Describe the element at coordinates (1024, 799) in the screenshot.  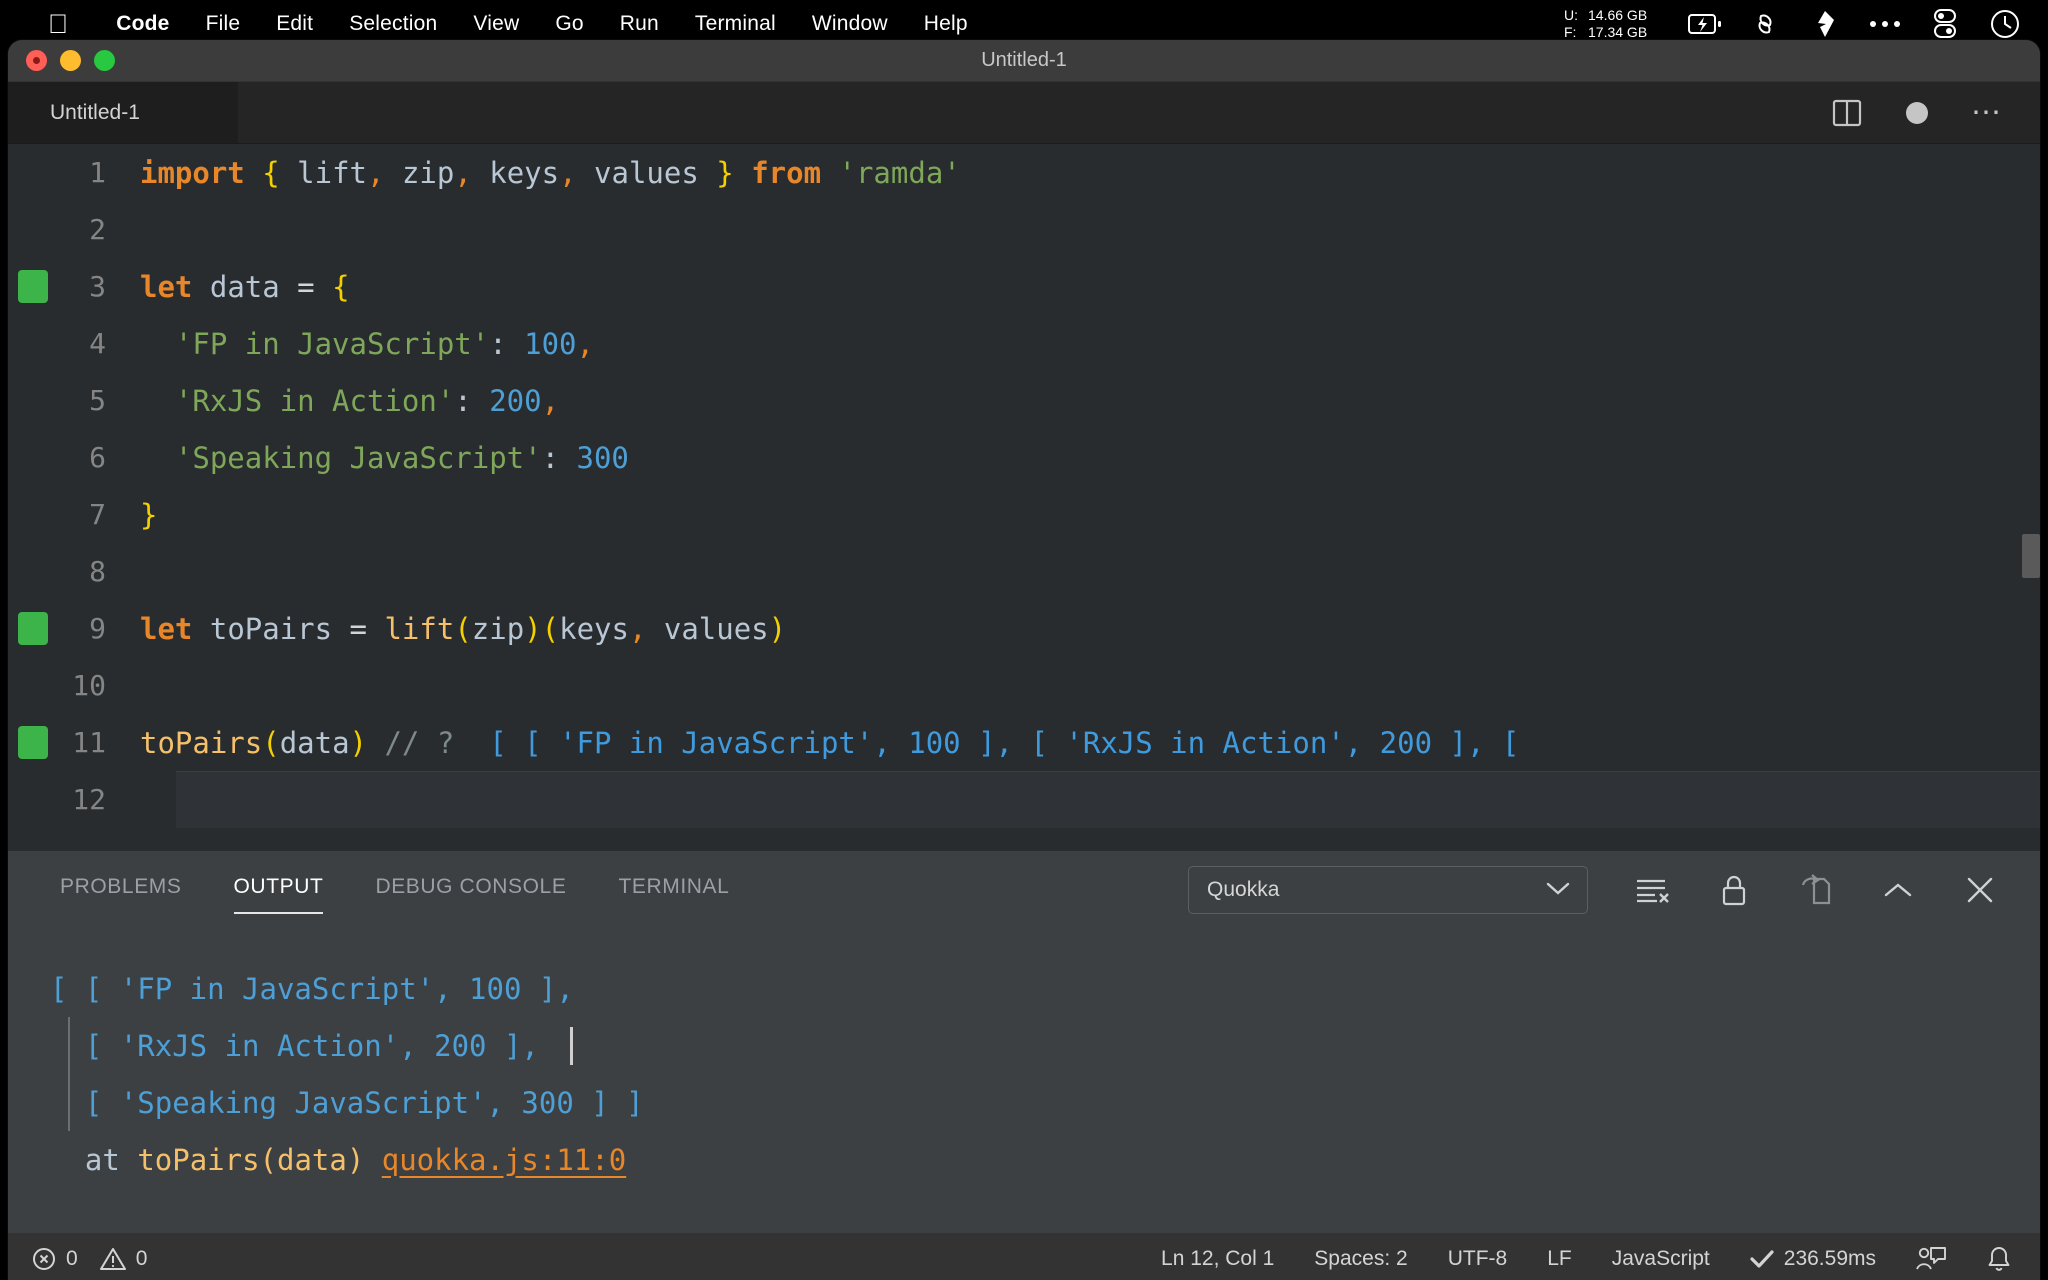
I see `code-line: 12` at that location.